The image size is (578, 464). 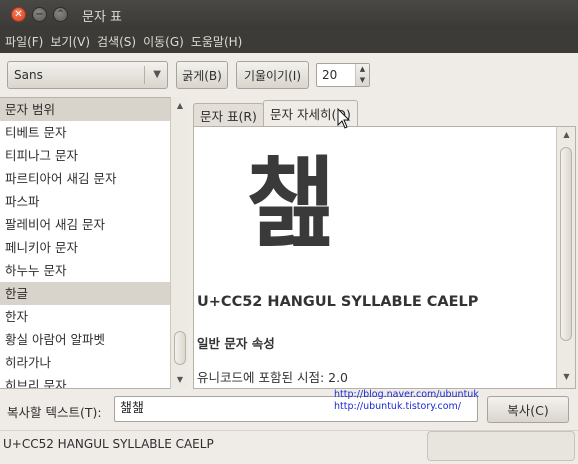 What do you see at coordinates (180, 348) in the screenshot?
I see `list-scroll-thumb` at bounding box center [180, 348].